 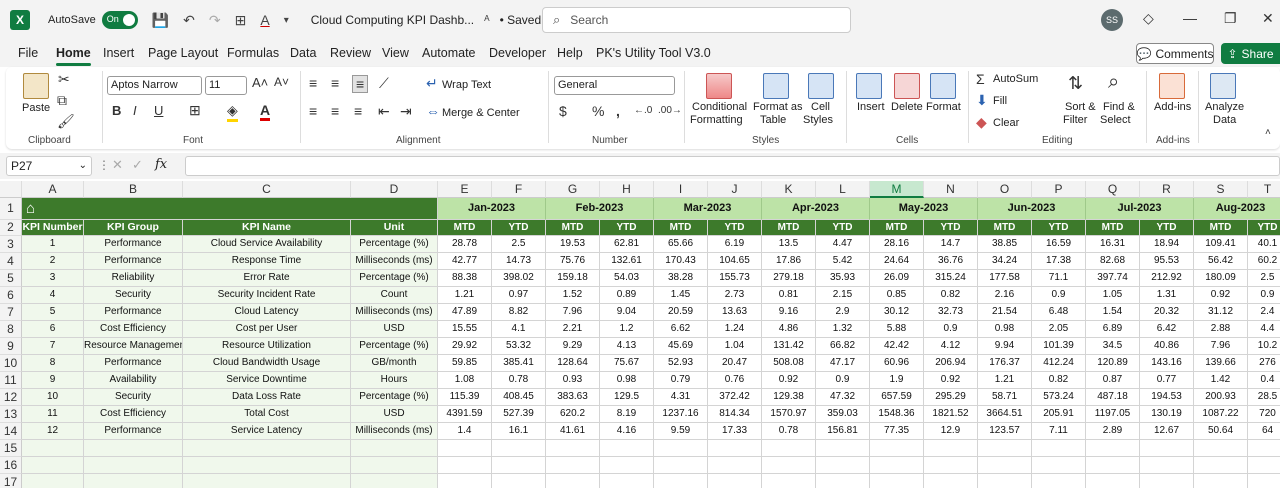 What do you see at coordinates (681, 431) in the screenshot?
I see `table-cell: 9.59` at bounding box center [681, 431].